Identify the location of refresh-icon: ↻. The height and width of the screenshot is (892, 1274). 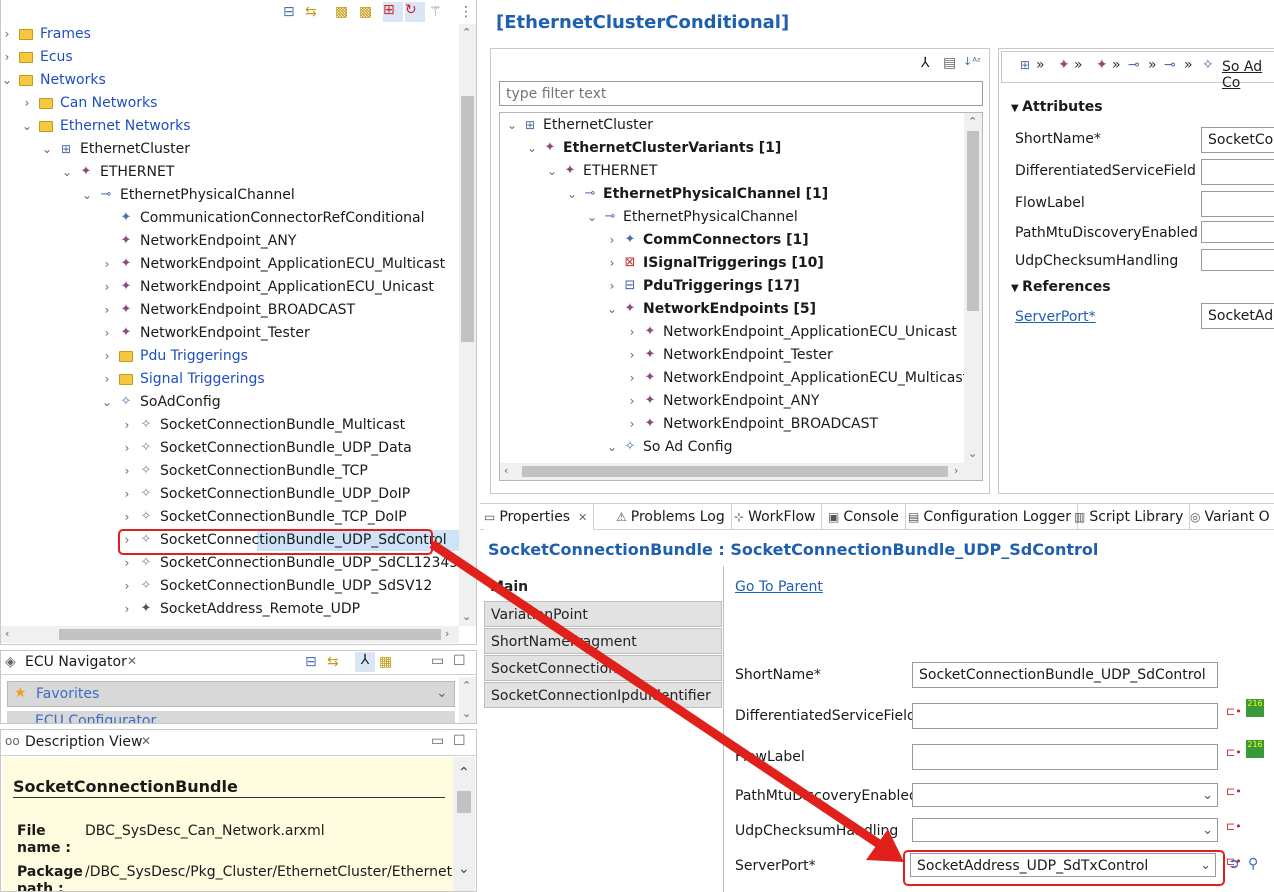
(415, 12).